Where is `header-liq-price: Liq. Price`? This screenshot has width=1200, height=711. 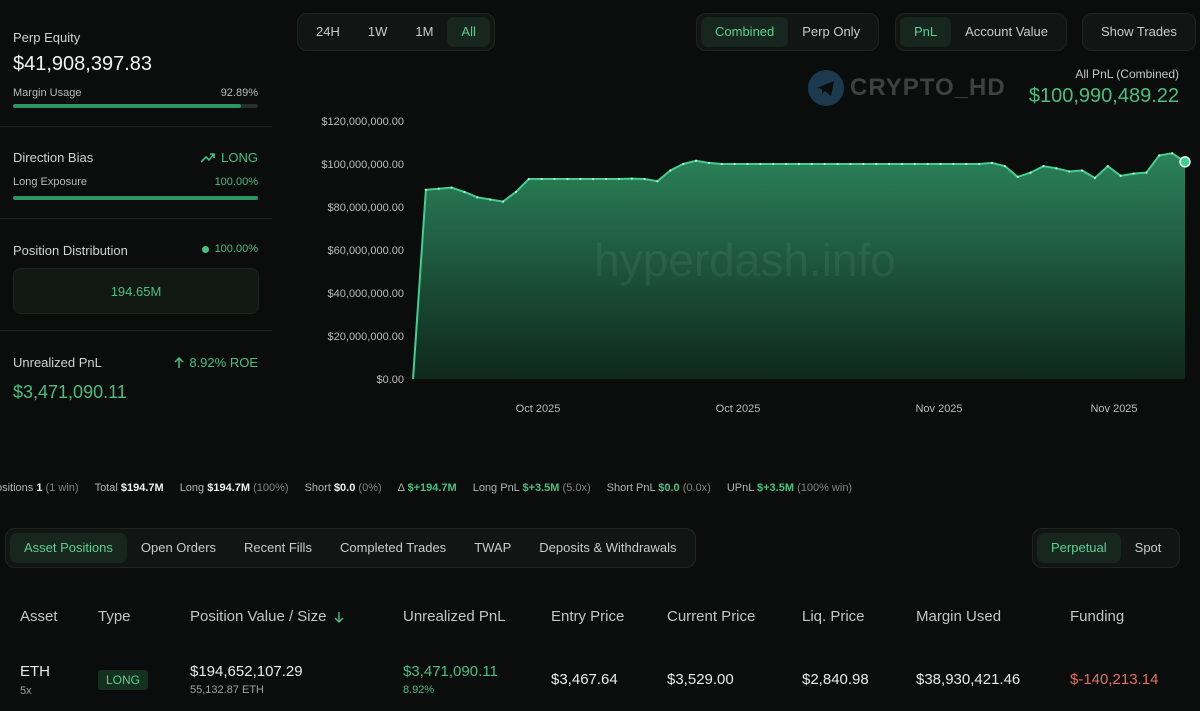
header-liq-price: Liq. Price is located at coordinates (833, 616).